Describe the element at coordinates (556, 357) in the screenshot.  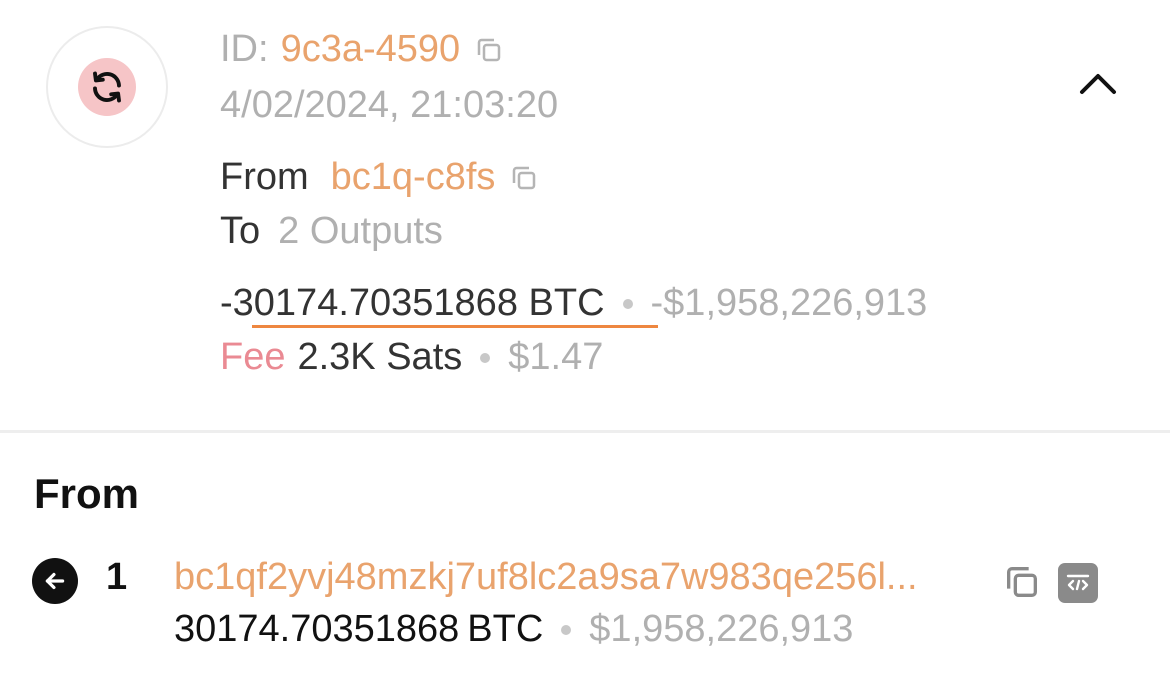
I see `fee-usd: $1.47` at that location.